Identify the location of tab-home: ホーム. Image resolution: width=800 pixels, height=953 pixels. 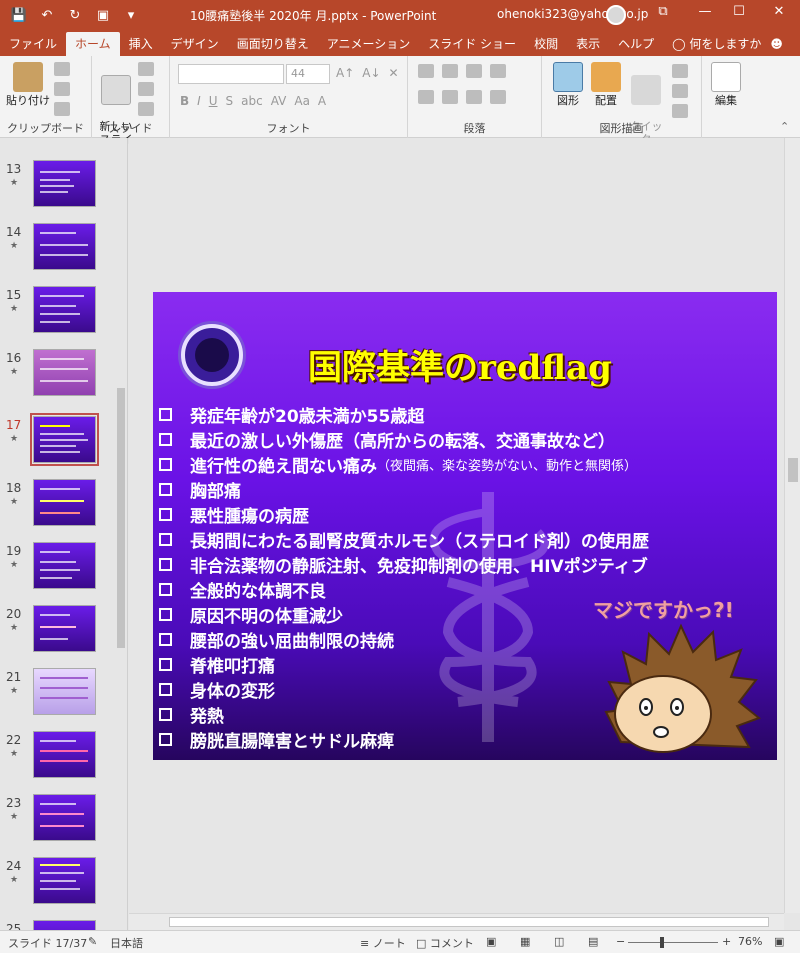
(93, 44).